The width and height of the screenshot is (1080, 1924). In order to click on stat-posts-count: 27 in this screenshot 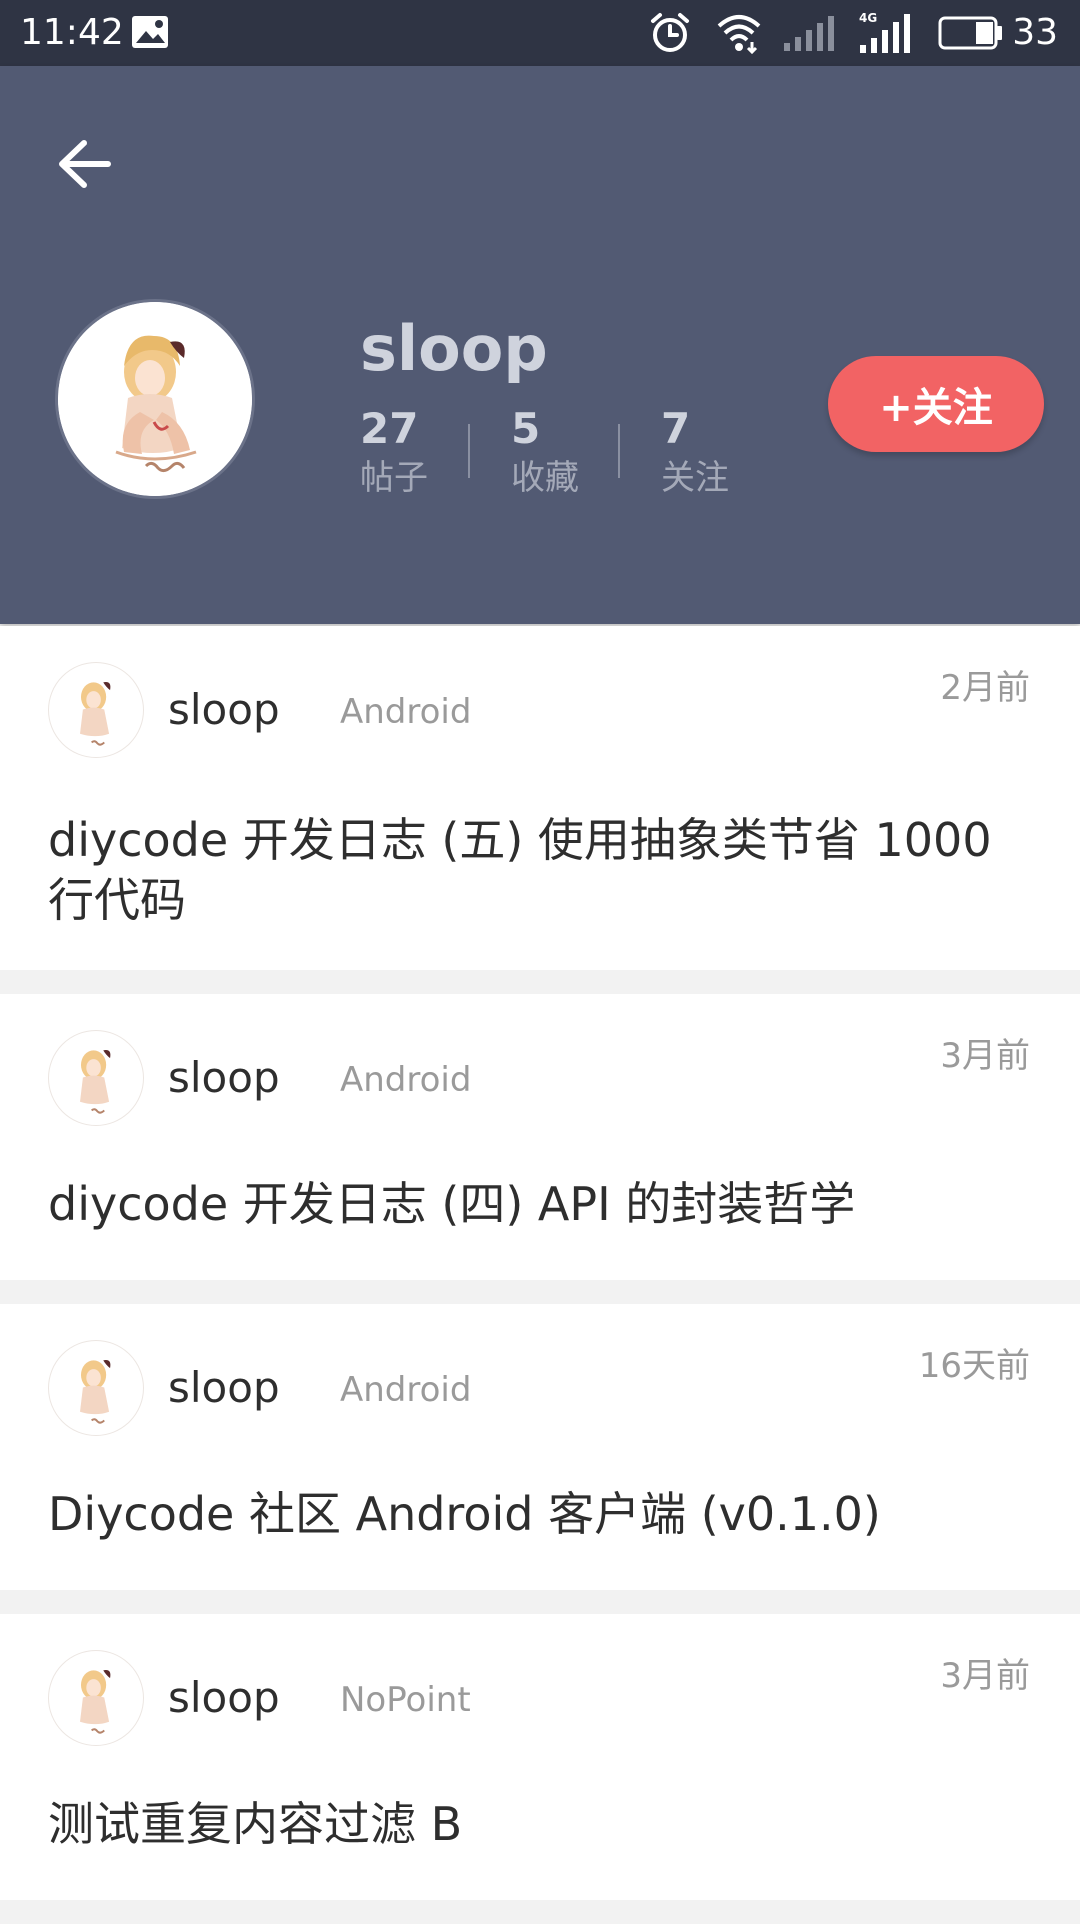, I will do `click(389, 428)`.